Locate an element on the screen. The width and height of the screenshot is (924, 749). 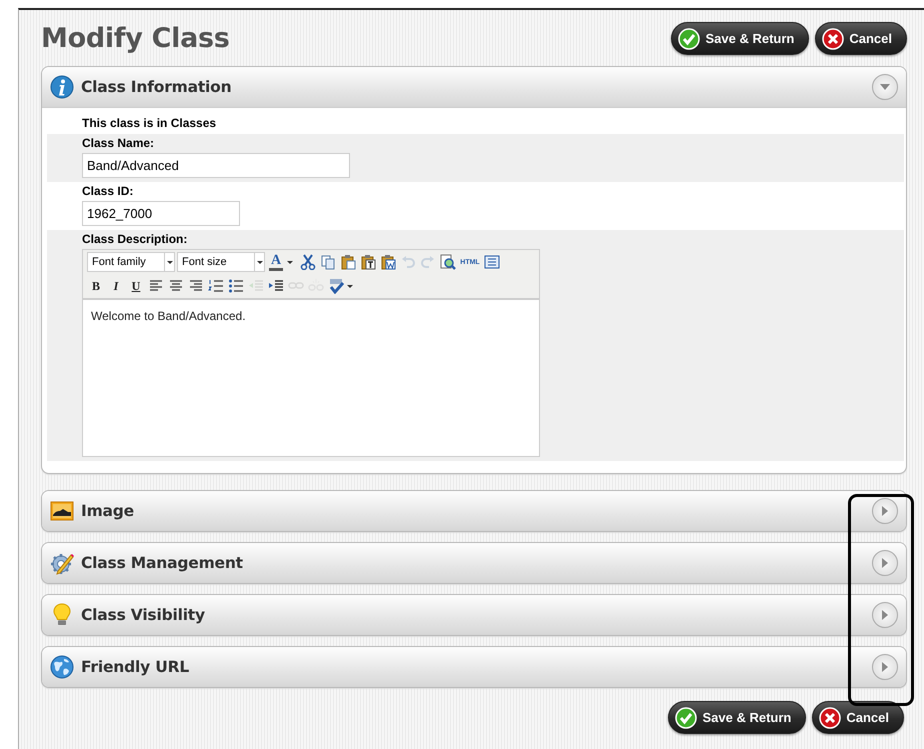
window-icon is located at coordinates (492, 262).